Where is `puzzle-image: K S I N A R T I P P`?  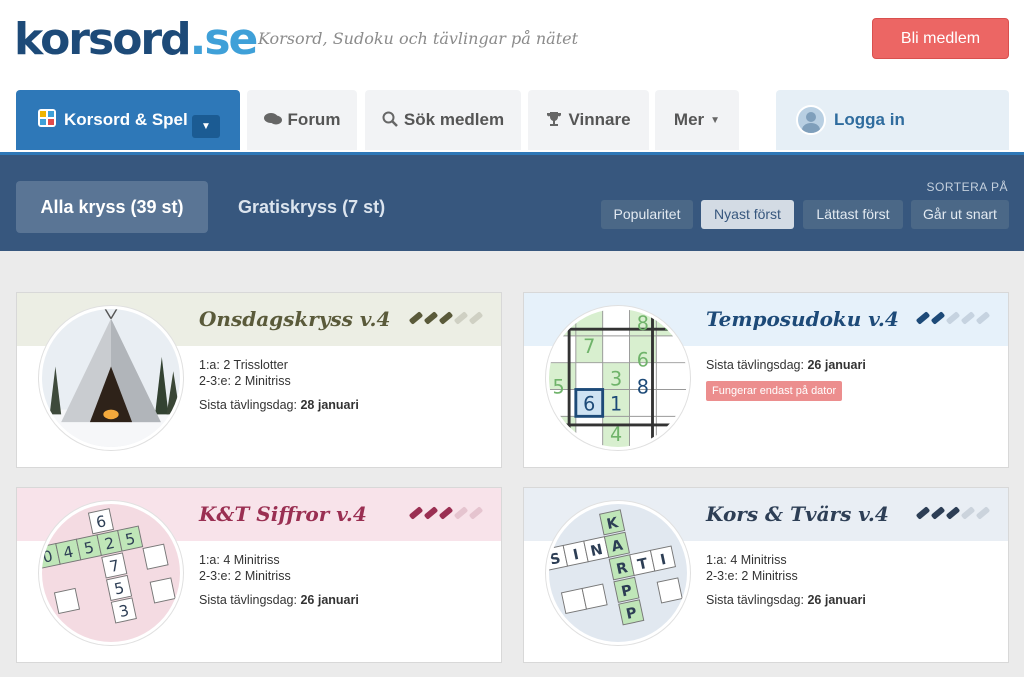 puzzle-image: K S I N A R T I P P is located at coordinates (618, 573).